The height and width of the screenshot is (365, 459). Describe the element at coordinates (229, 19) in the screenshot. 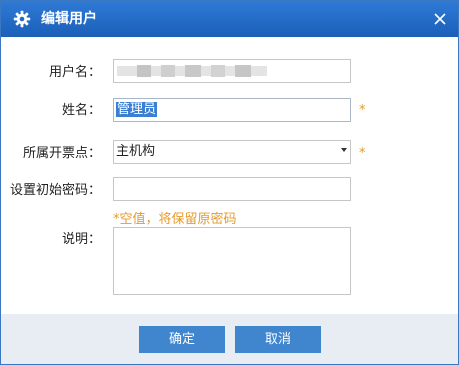

I see `dialog-titlebar: 编辑用户` at that location.